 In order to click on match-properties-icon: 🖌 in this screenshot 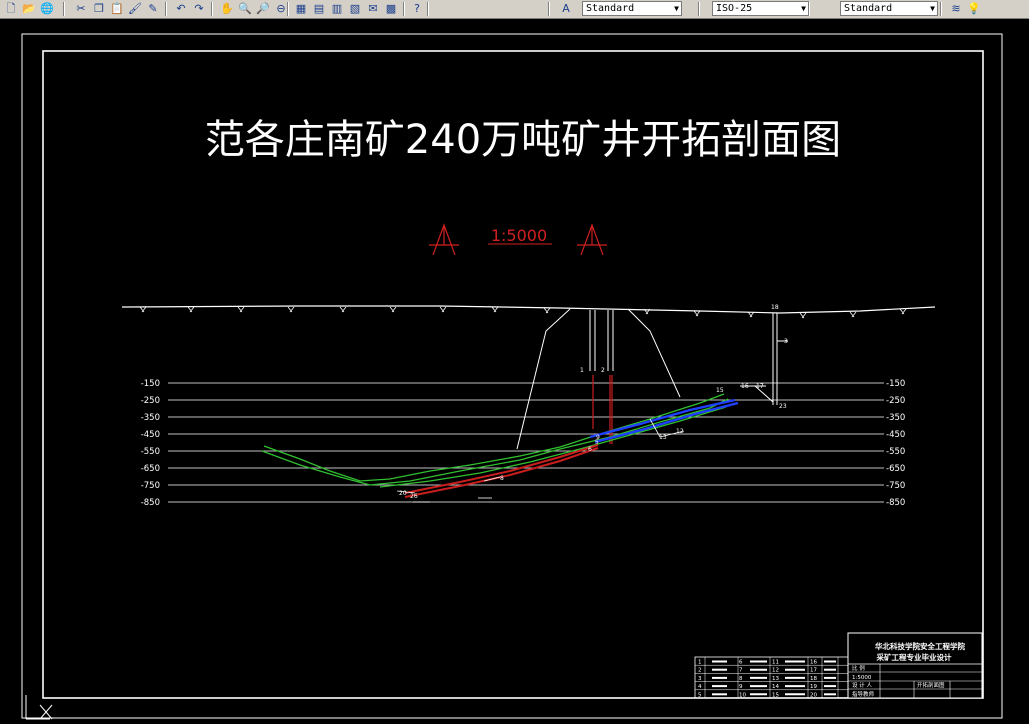, I will do `click(135, 8)`.